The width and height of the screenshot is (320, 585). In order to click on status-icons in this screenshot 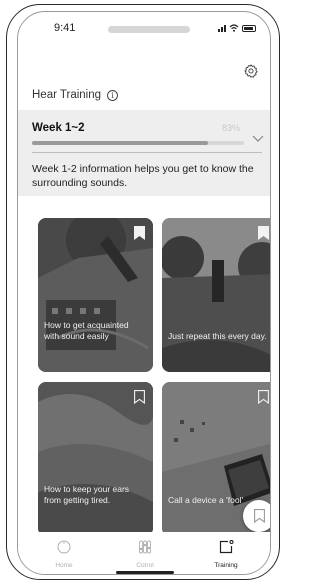, I will do `click(237, 28)`.